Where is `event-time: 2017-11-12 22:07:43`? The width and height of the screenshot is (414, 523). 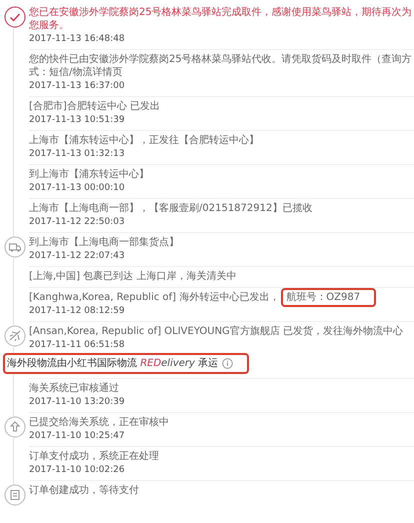 event-time: 2017-11-12 22:07:43 is located at coordinates (77, 256).